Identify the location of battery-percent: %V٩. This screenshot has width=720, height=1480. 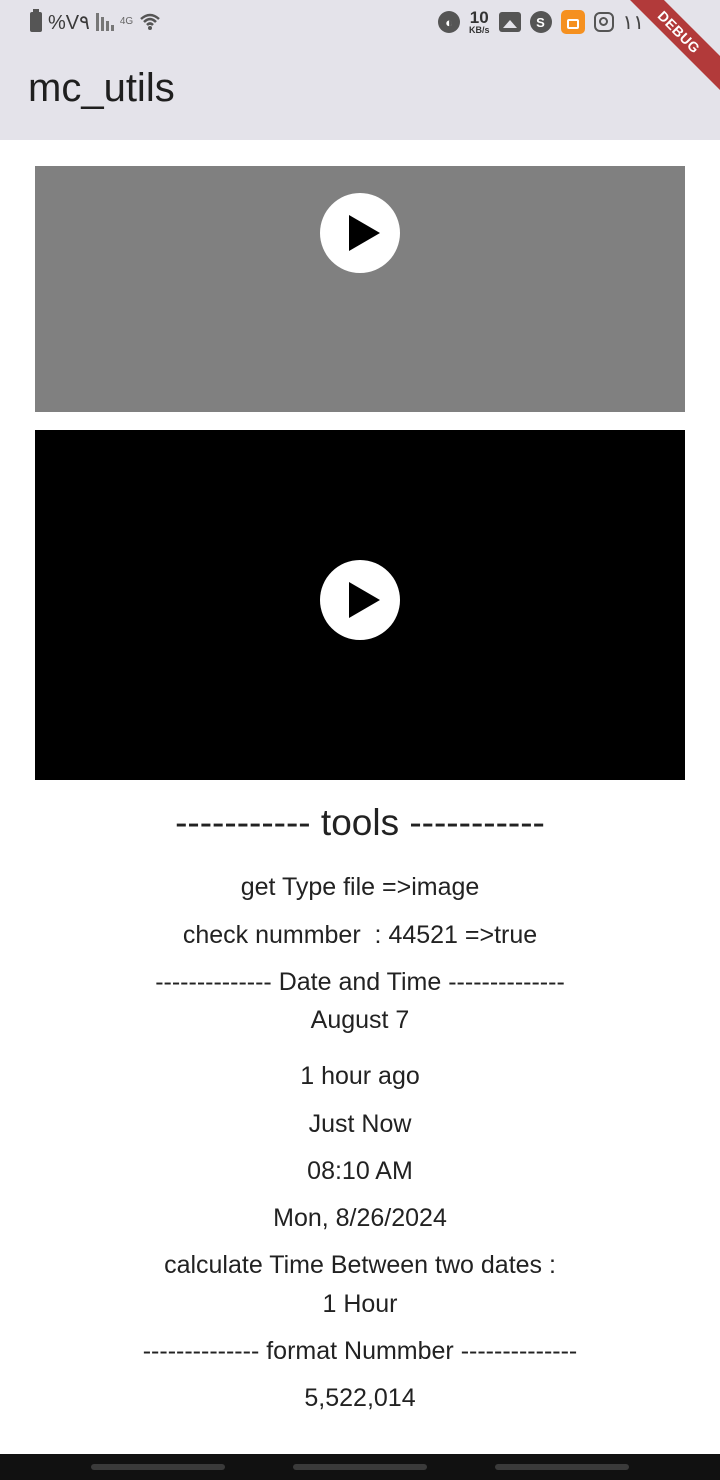
(69, 22).